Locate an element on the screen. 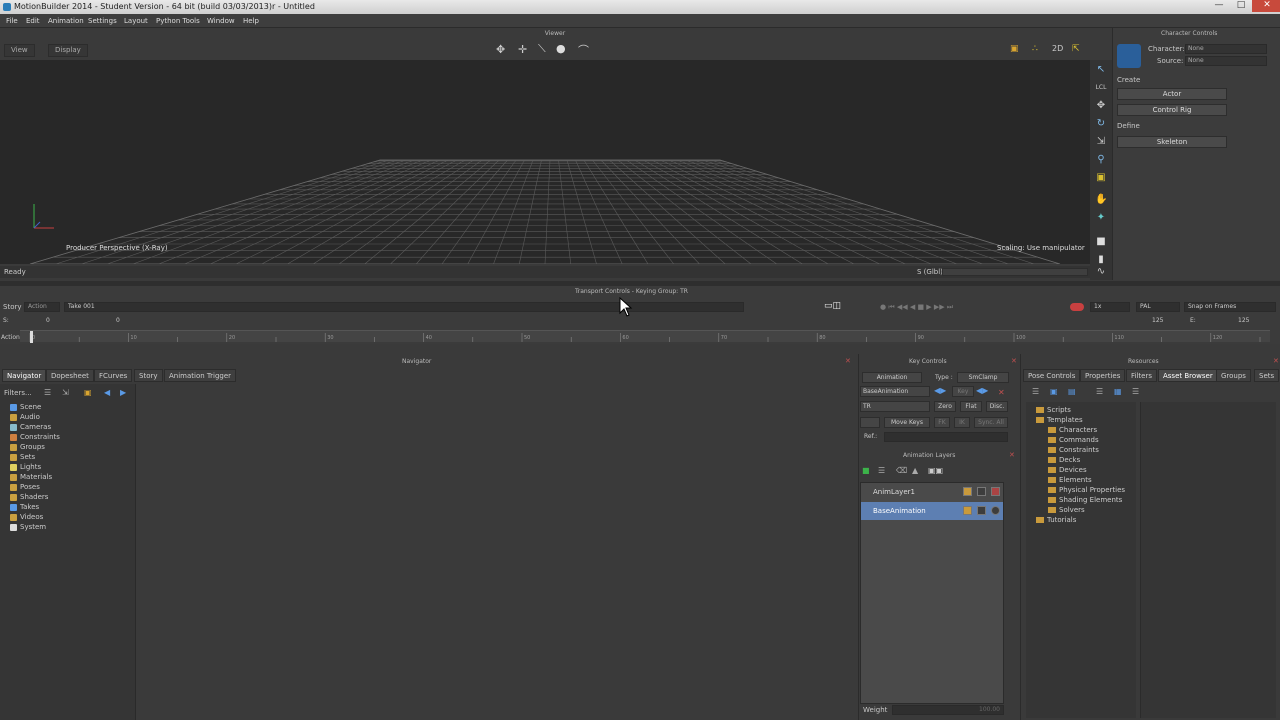  character-icon is located at coordinates (1129, 56).